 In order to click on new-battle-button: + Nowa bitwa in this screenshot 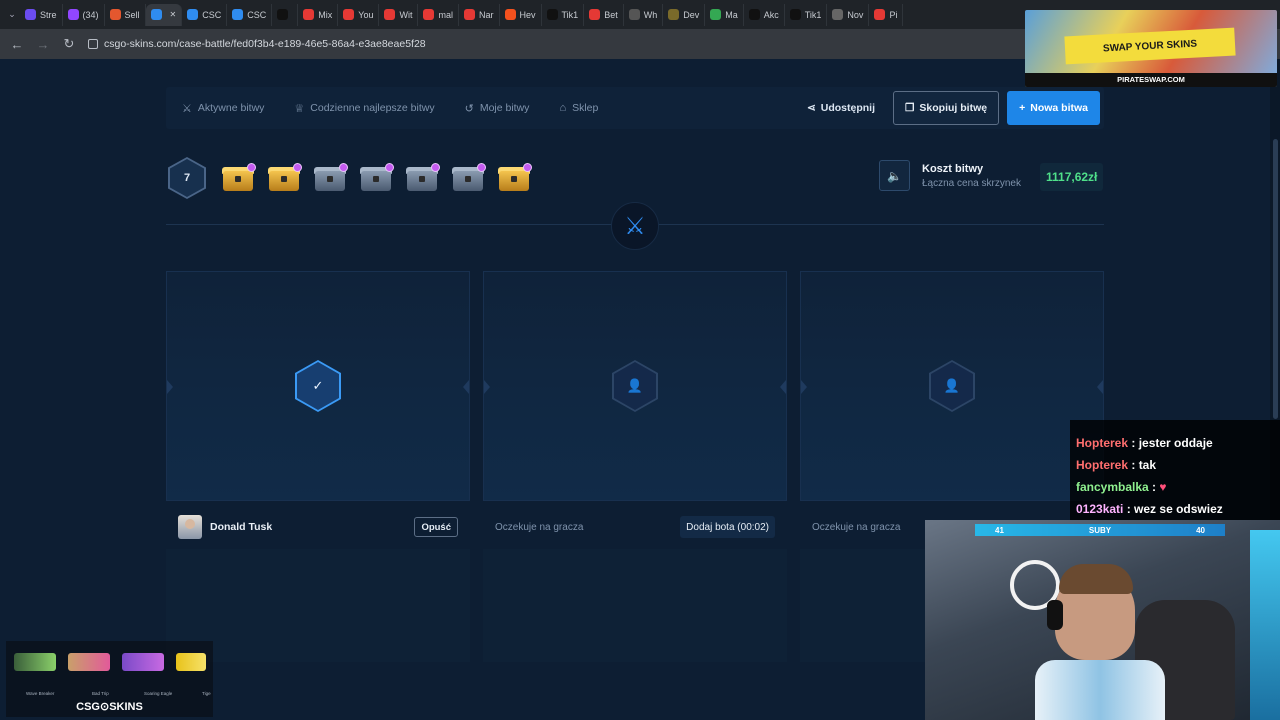, I will do `click(1053, 108)`.